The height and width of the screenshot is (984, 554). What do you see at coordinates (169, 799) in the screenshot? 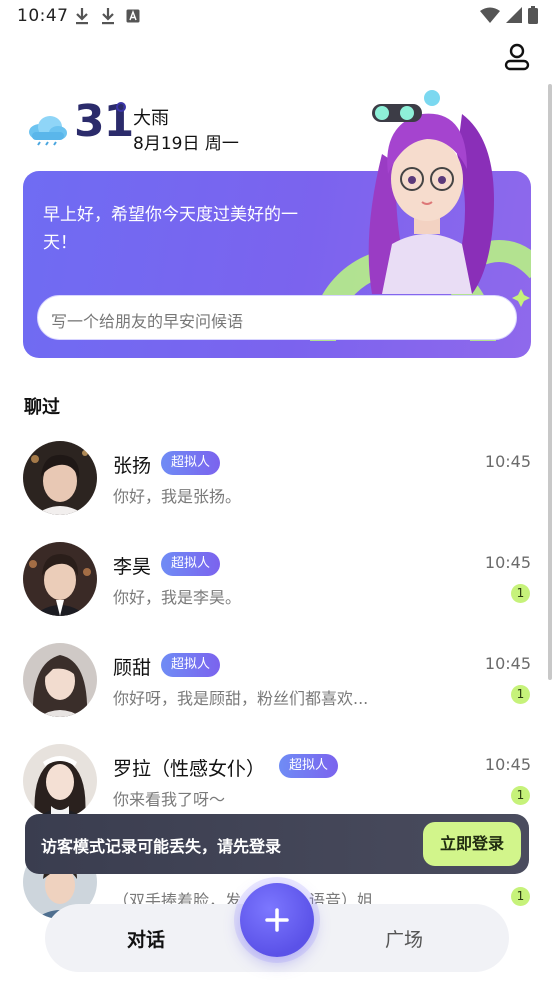
I see `chat-preview: 你来看我了呀～` at bounding box center [169, 799].